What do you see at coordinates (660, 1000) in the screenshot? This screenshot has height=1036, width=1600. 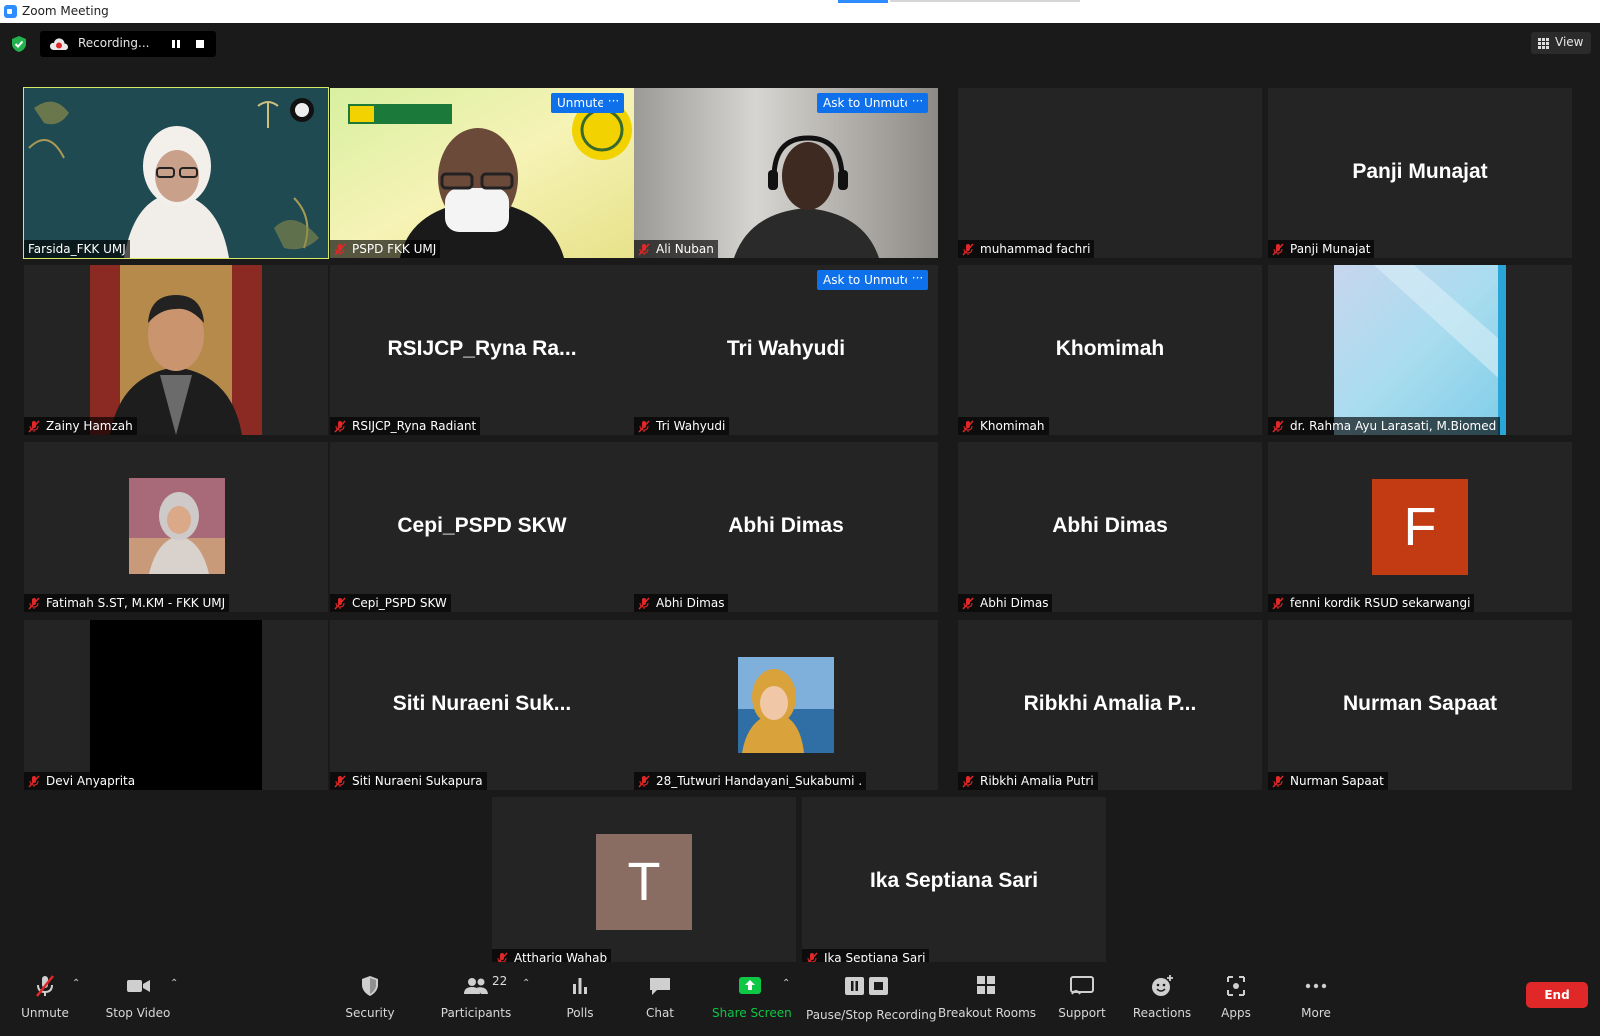 I see `chat-button: Chat` at bounding box center [660, 1000].